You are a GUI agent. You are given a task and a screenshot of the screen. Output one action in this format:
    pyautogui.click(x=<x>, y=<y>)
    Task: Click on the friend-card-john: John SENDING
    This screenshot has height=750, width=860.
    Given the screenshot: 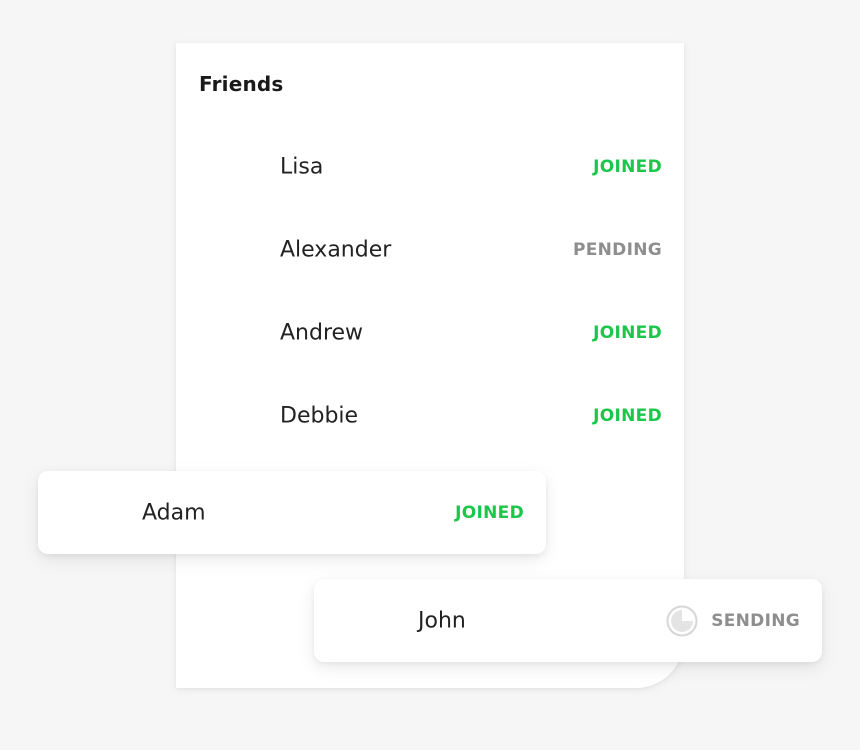 What is the action you would take?
    pyautogui.click(x=568, y=620)
    